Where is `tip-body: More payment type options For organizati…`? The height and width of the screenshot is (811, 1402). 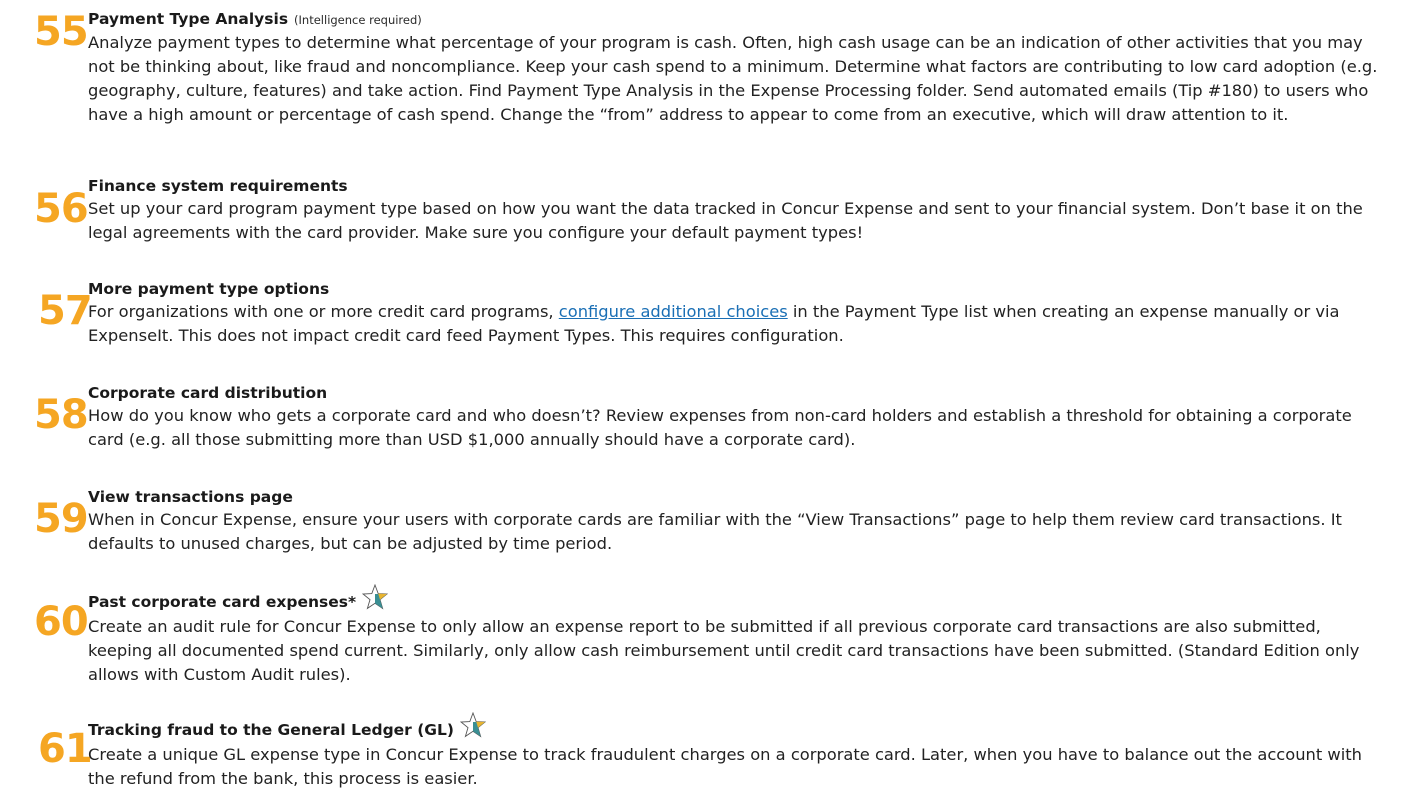
tip-body: More payment type options For organizati… is located at coordinates (738, 313).